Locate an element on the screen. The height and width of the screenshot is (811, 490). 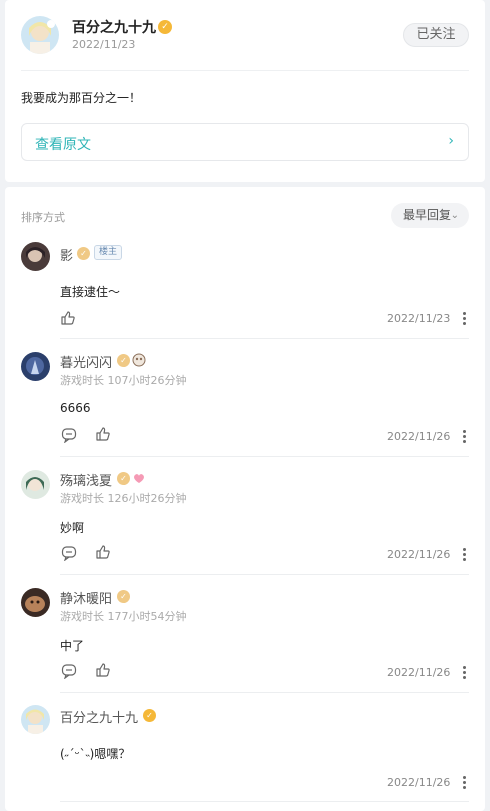
commenter-name: 暮光闪闪 is located at coordinates (86, 361).